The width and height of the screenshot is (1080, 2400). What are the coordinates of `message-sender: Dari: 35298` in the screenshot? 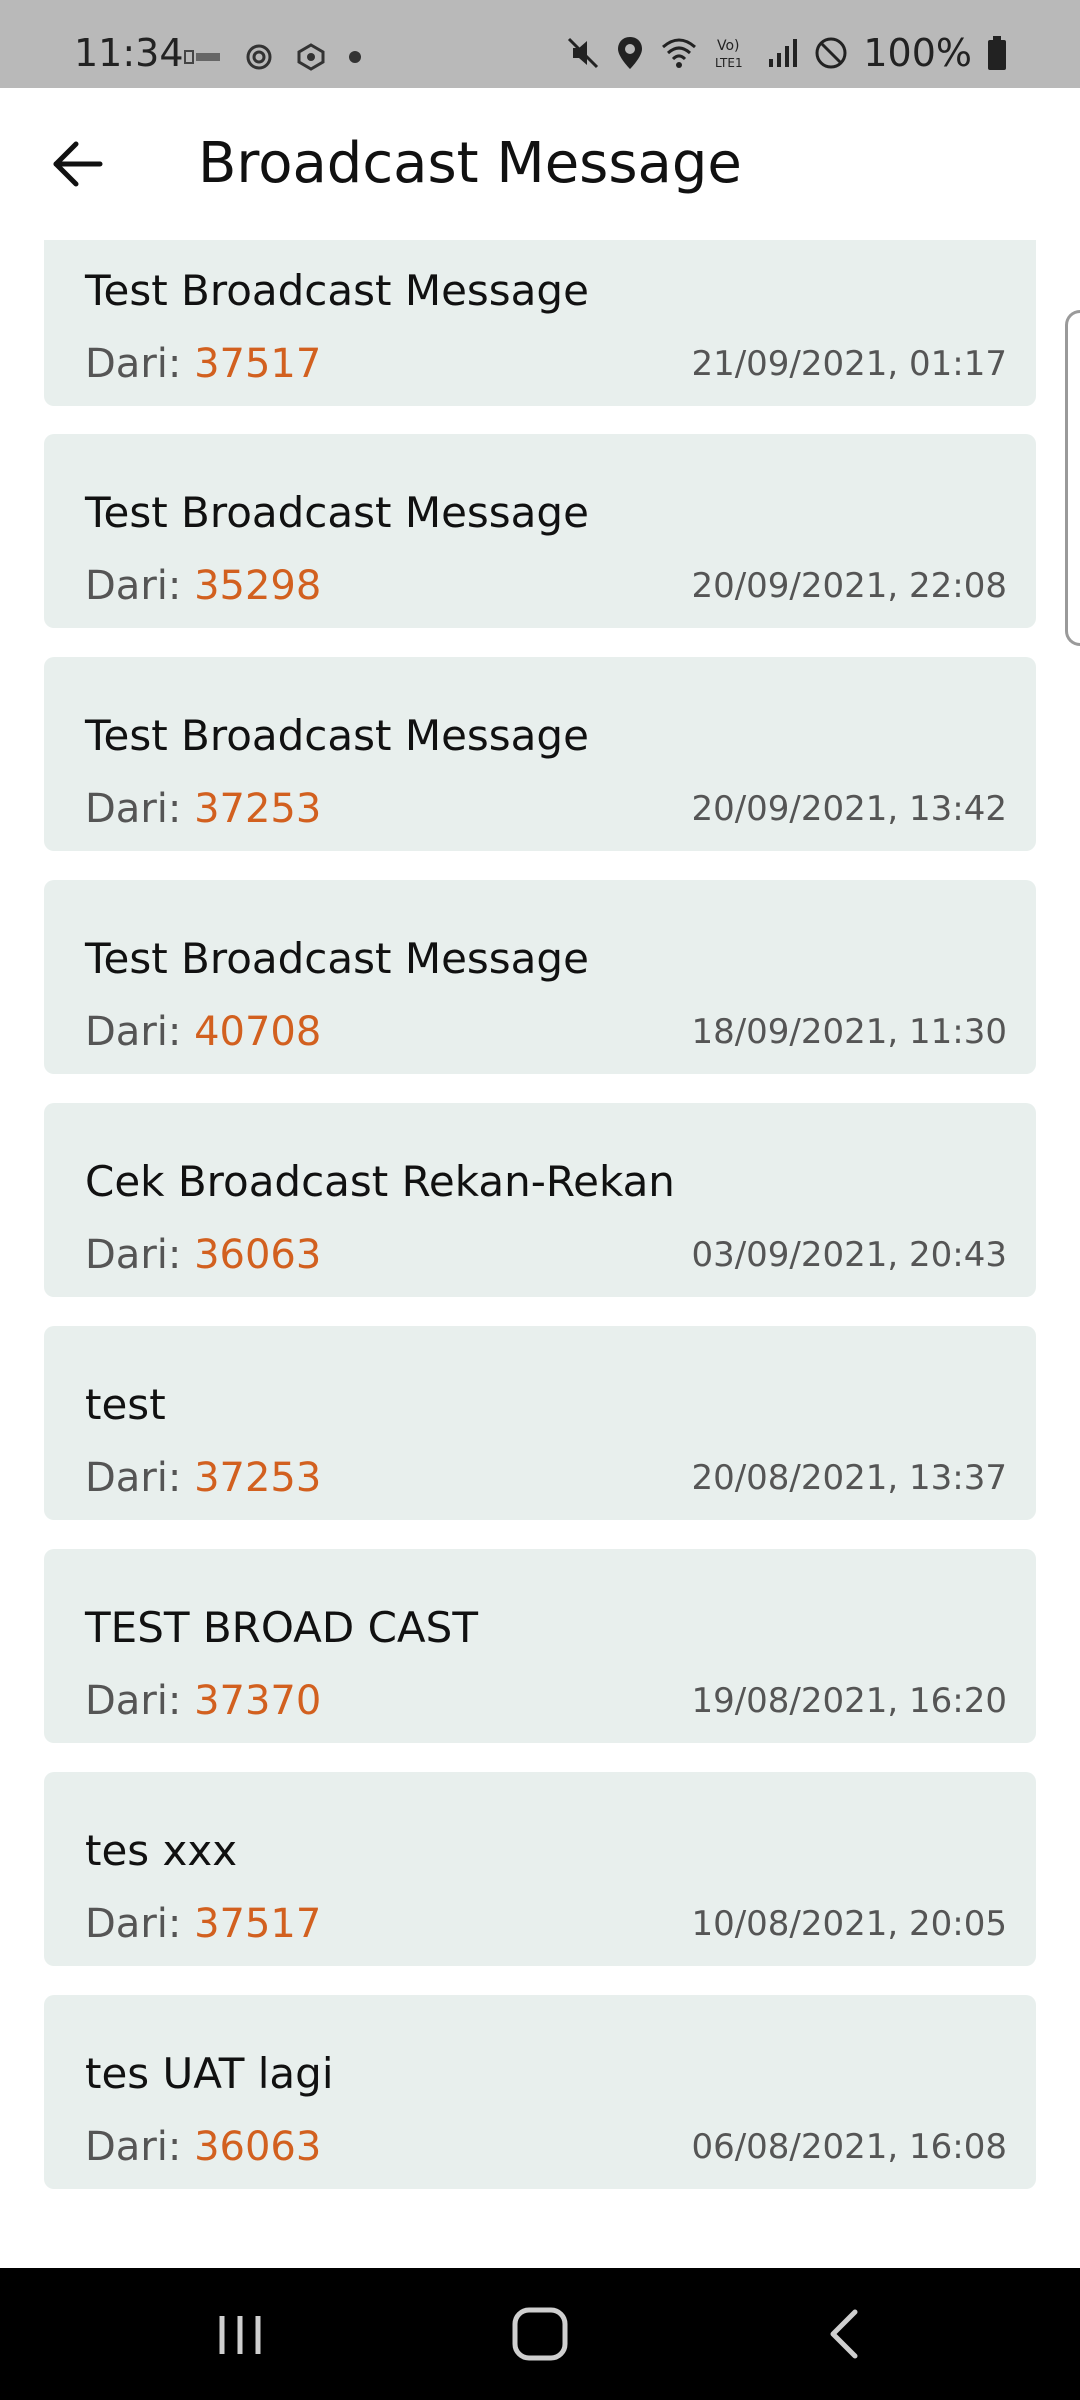 It's located at (203, 586).